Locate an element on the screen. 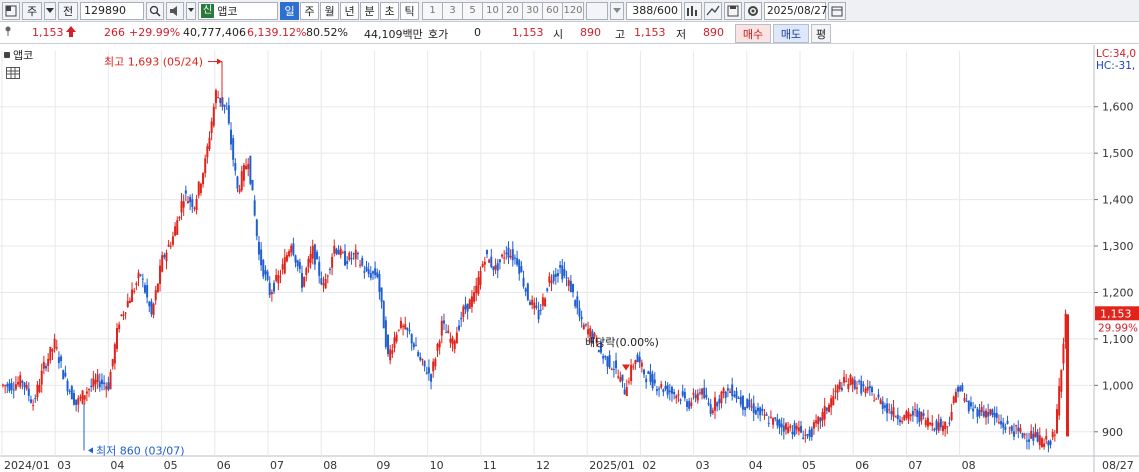 This screenshot has width=1139, height=472. market-selector: 주 is located at coordinates (32, 10).